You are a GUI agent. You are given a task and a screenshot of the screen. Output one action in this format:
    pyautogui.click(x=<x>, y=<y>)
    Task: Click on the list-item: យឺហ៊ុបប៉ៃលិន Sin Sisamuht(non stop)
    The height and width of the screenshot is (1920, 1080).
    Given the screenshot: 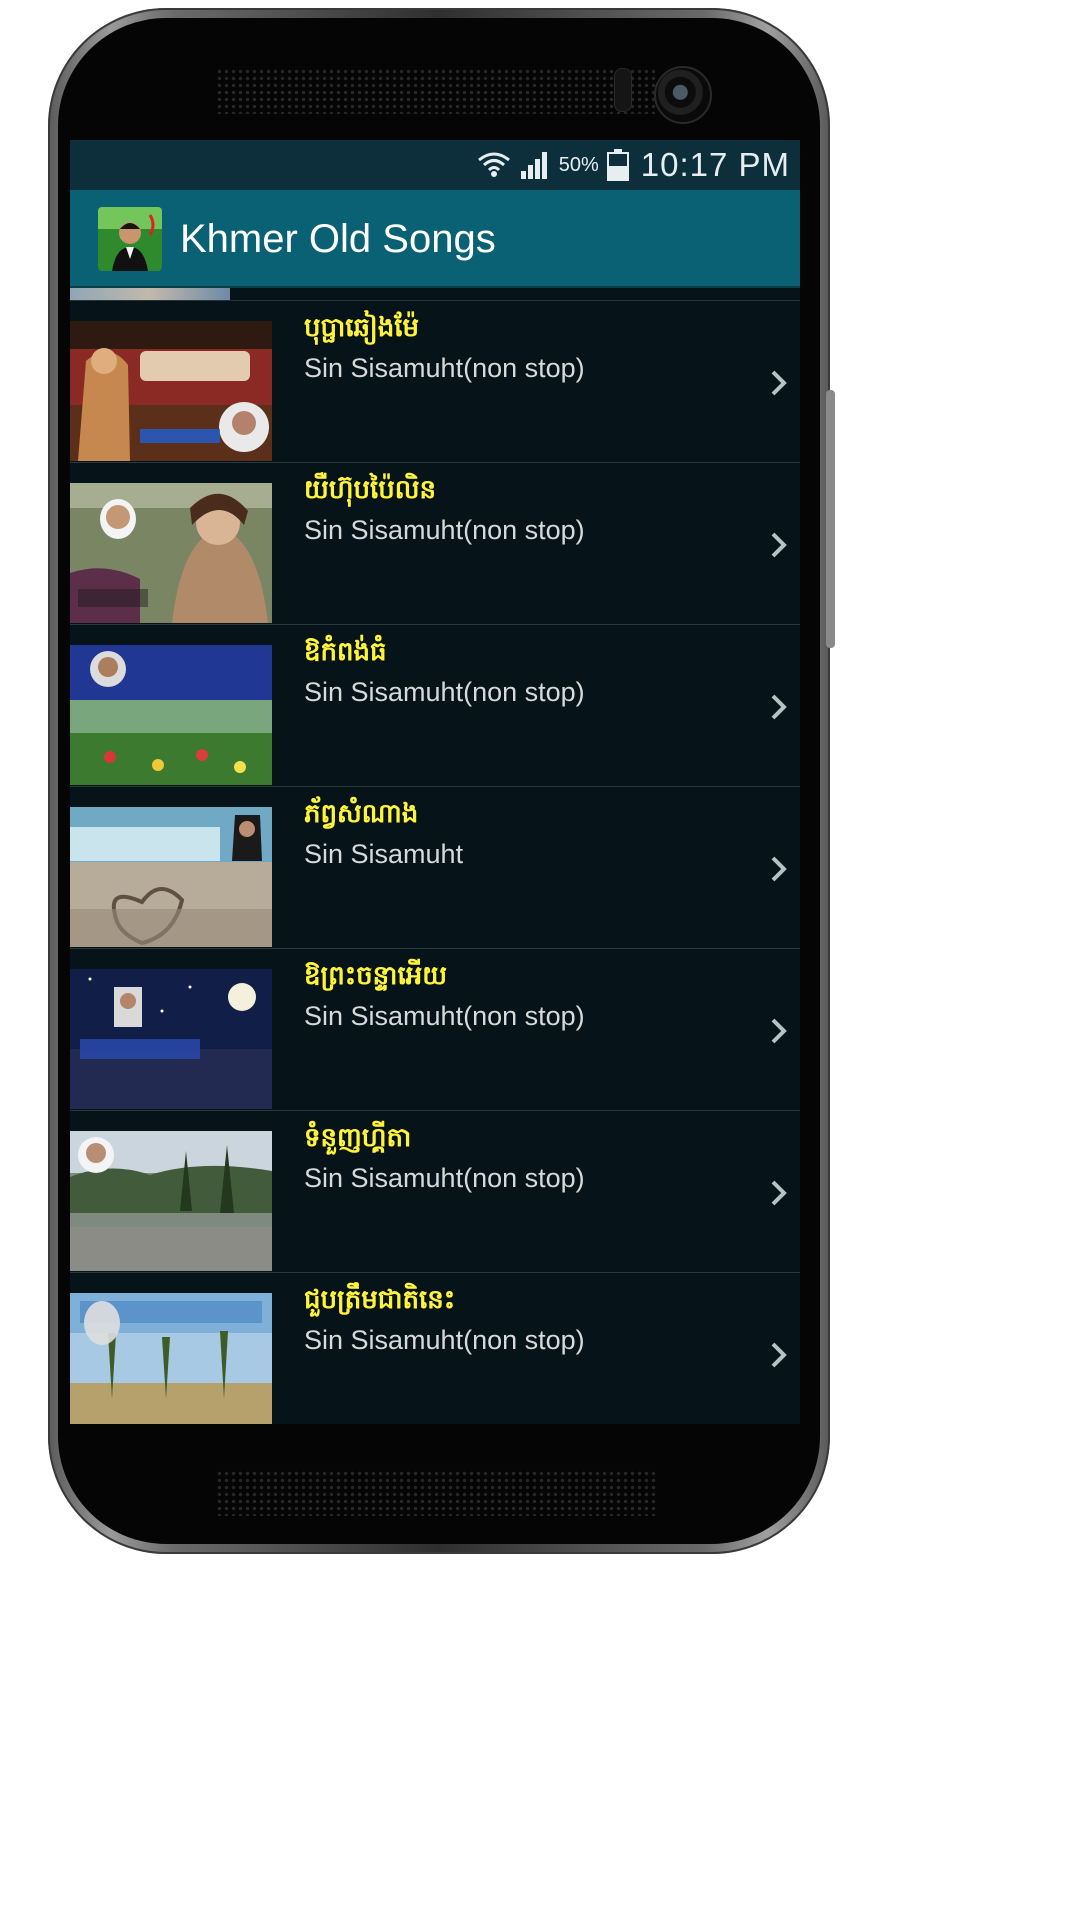 What is the action you would take?
    pyautogui.click(x=435, y=544)
    